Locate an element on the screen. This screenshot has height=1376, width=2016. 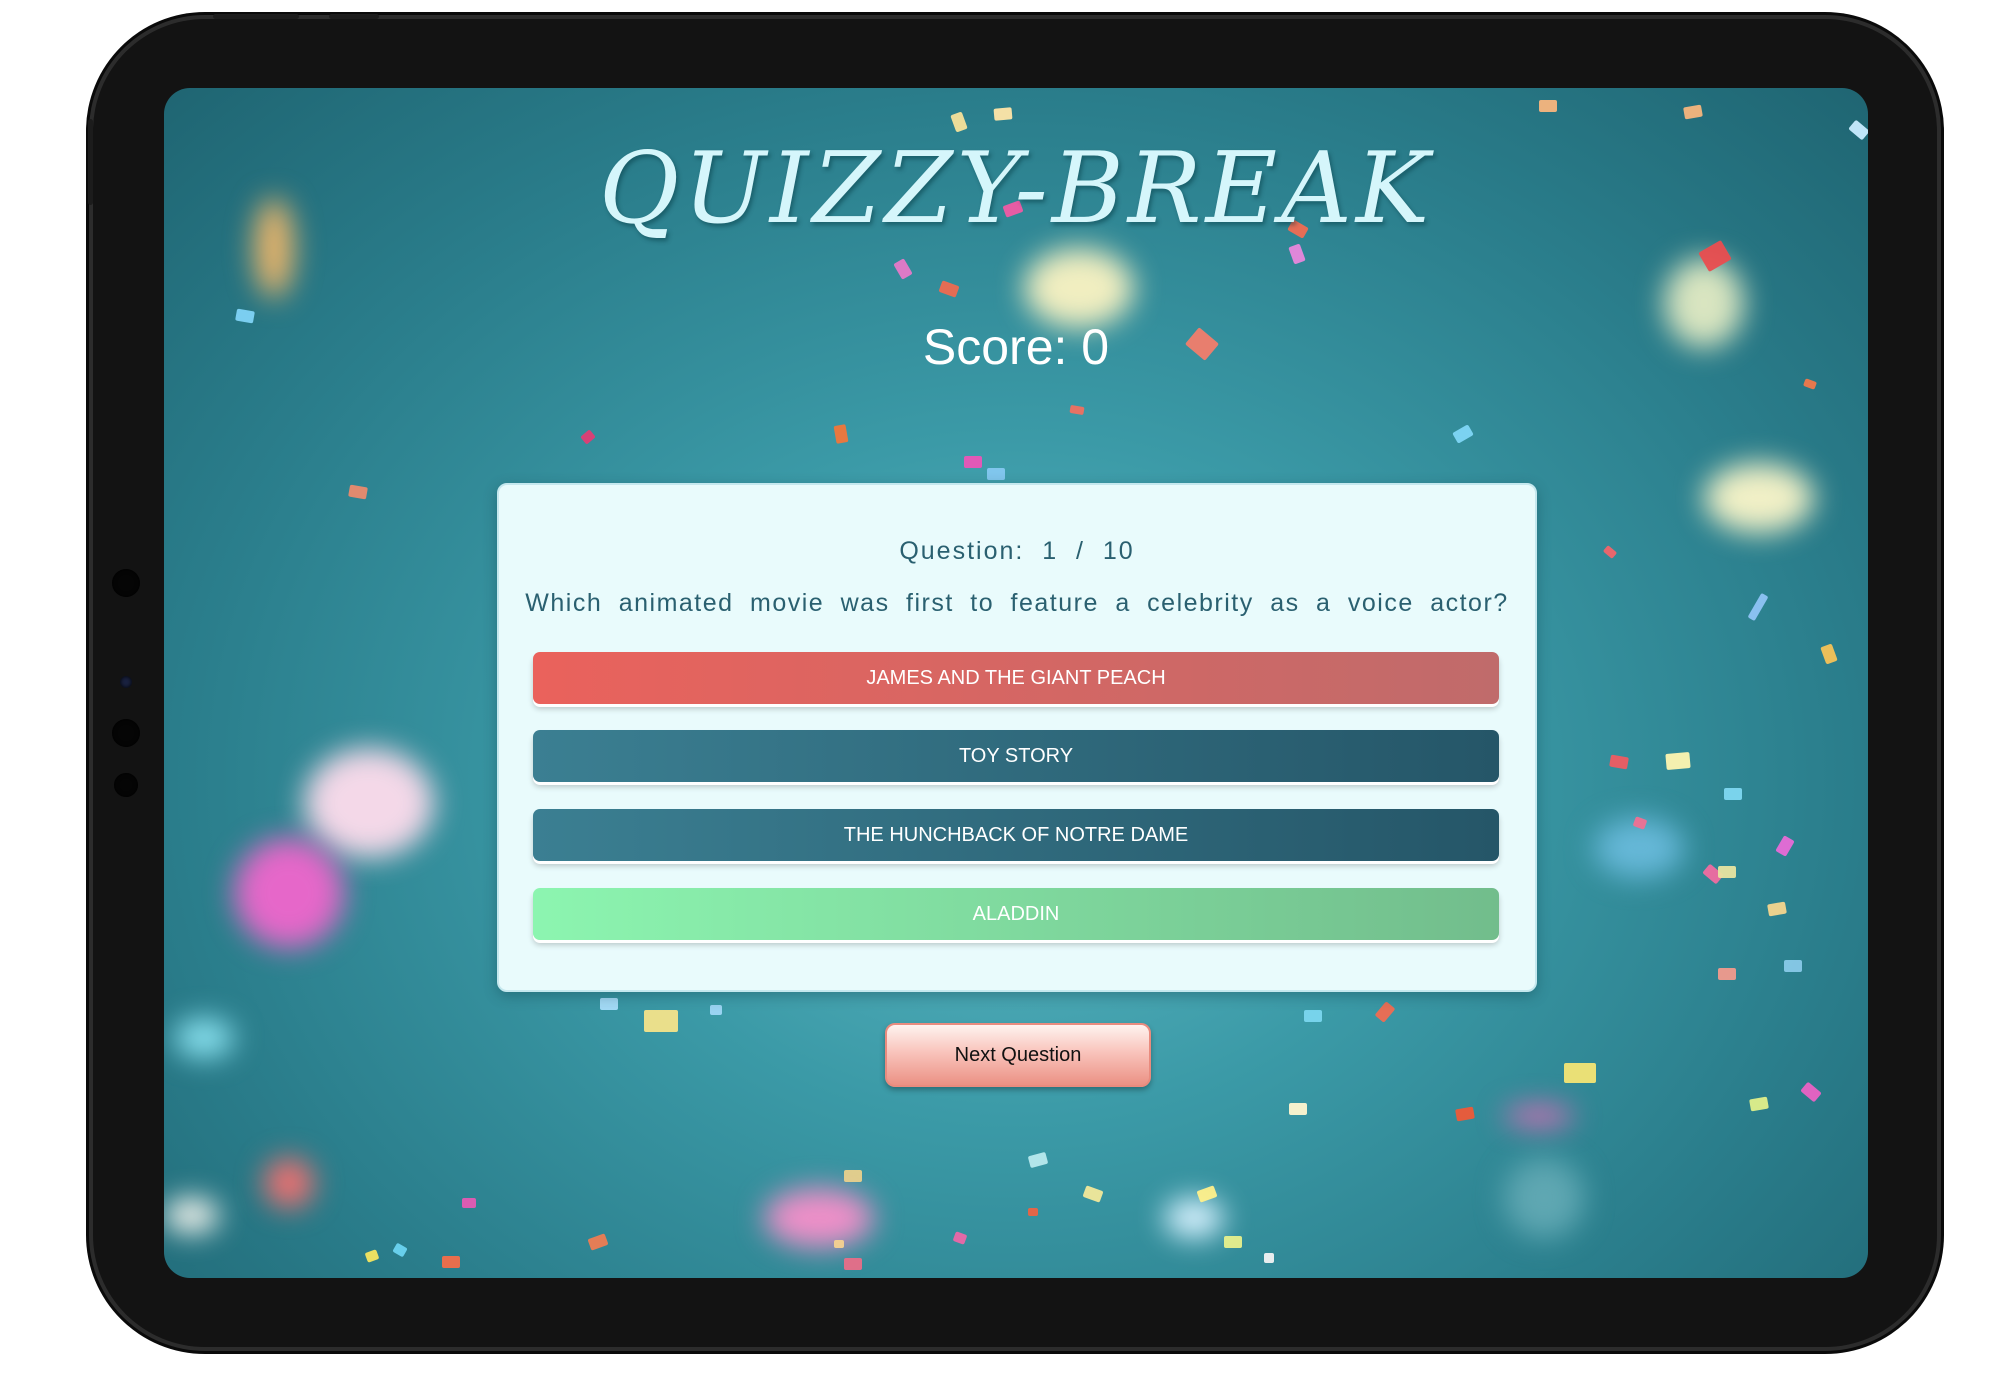
answer-option: THE HUNCHBACK OF NOTRE DAME is located at coordinates (1016, 835).